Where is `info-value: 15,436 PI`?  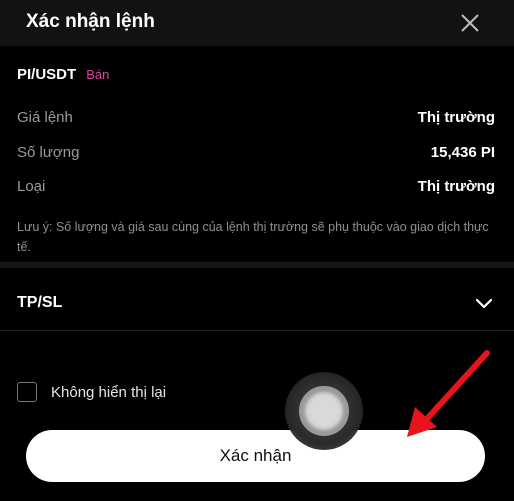 info-value: 15,436 PI is located at coordinates (462, 152).